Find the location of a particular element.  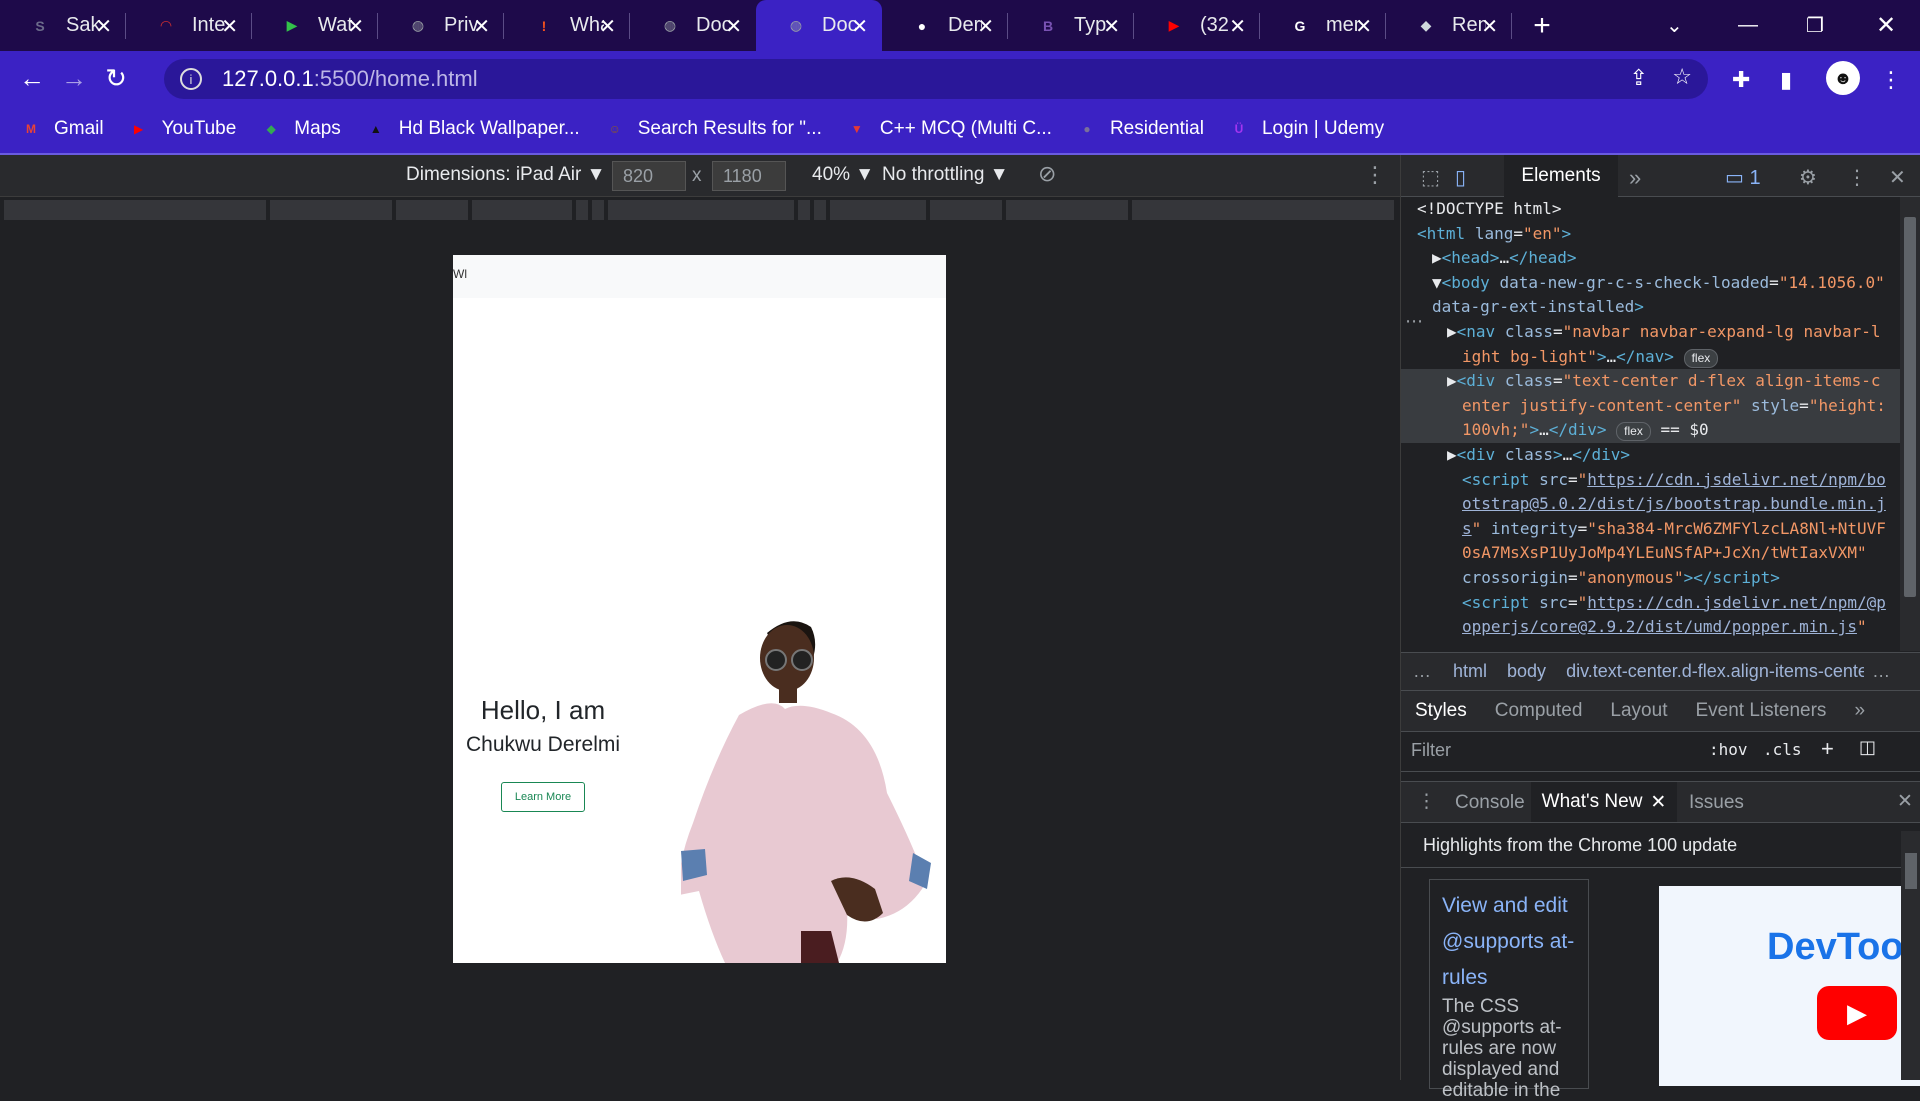

ellipsis-icon: ⋯ is located at coordinates (1414, 321).